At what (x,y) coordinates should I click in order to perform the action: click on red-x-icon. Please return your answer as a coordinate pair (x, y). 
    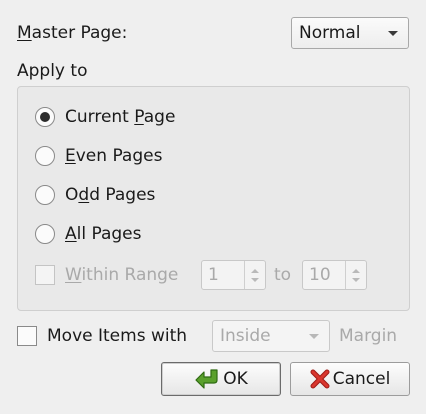
    Looking at the image, I should click on (320, 379).